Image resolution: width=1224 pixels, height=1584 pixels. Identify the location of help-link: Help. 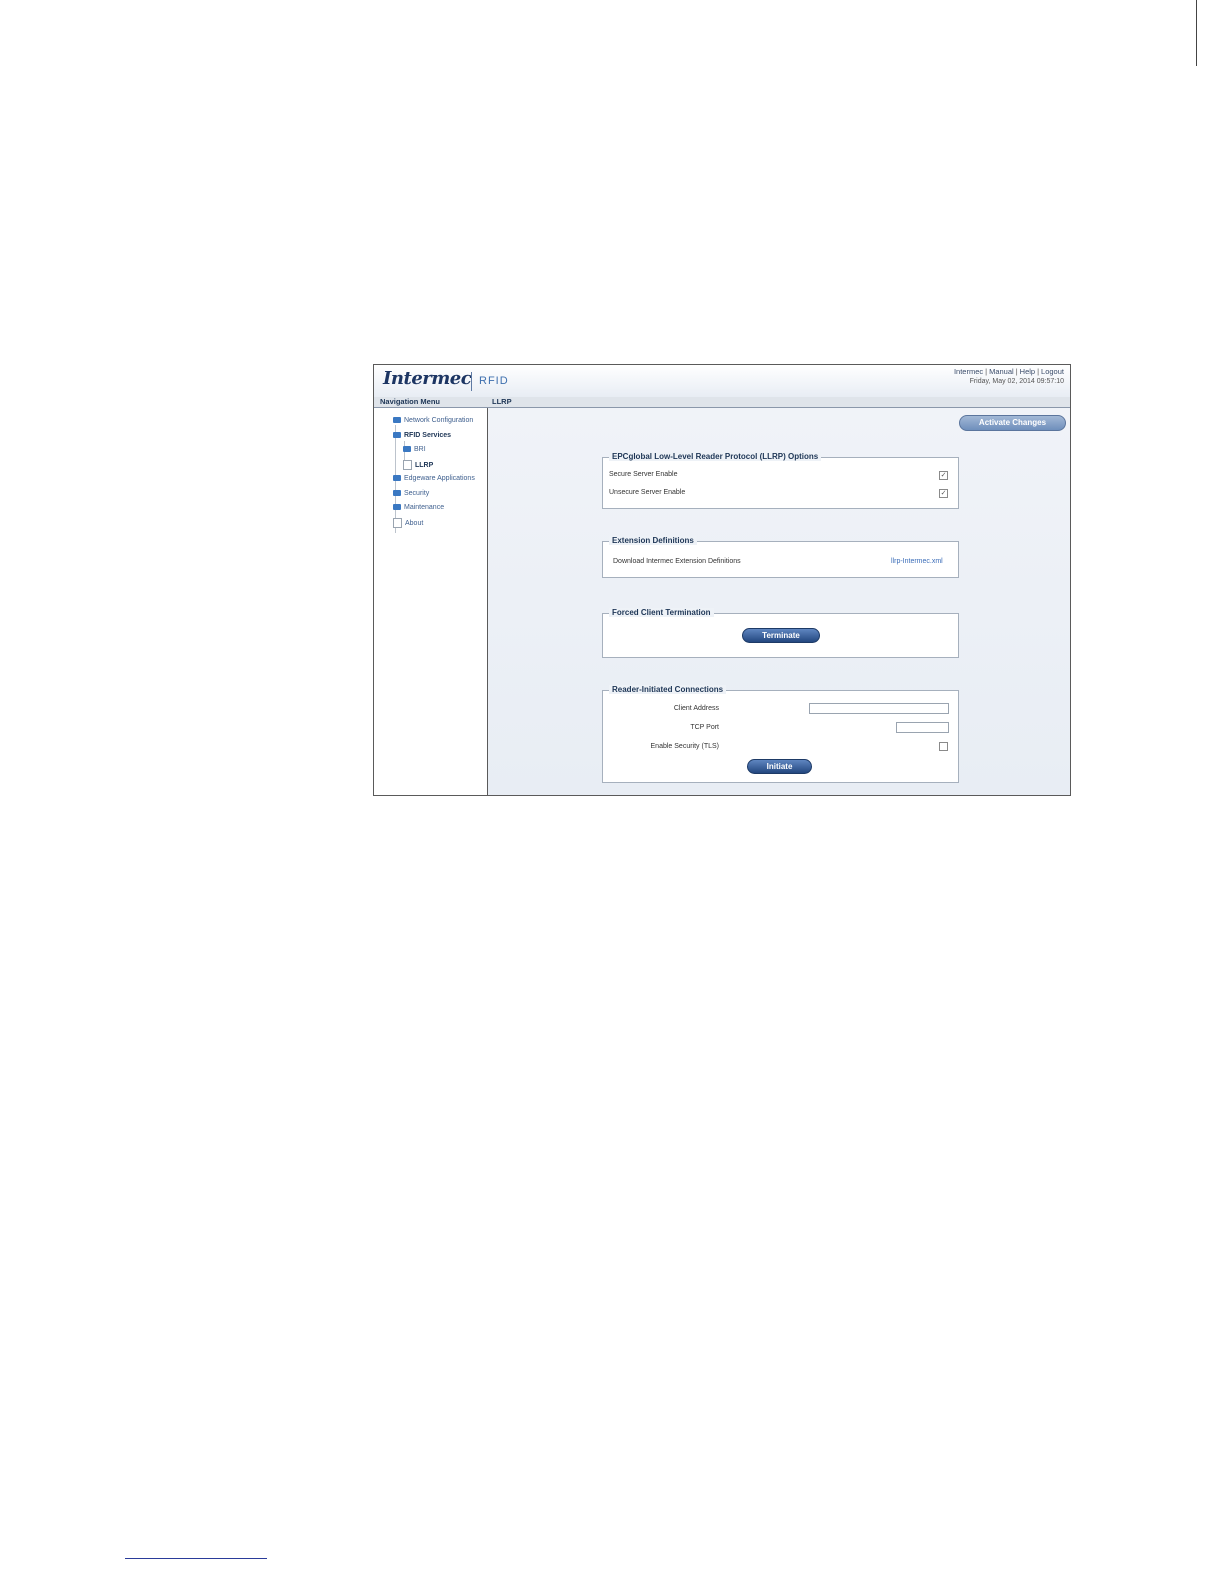
(1027, 371).